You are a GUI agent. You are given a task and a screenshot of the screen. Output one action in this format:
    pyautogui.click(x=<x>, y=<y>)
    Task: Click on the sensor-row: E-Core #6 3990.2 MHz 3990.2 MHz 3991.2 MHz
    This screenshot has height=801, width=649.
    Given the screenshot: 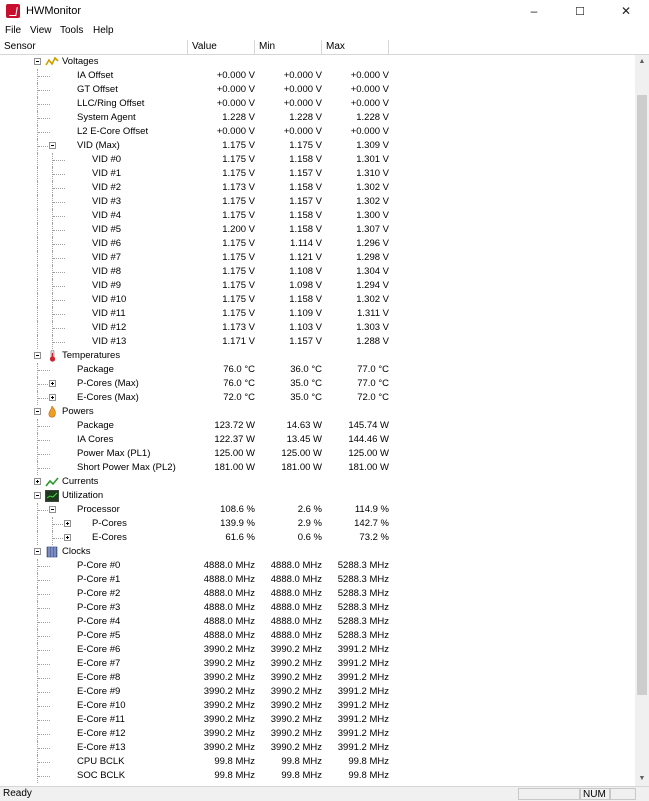 What is the action you would take?
    pyautogui.click(x=317, y=650)
    